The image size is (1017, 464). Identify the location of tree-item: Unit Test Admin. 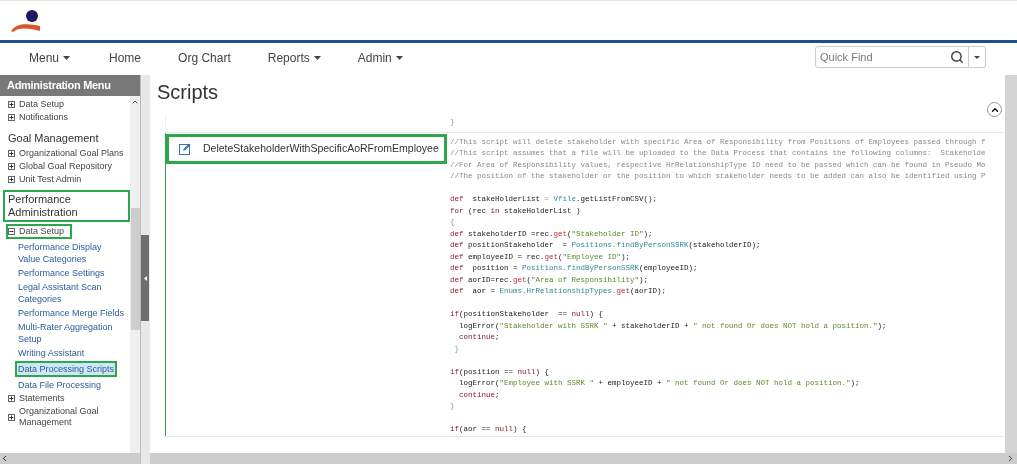
(45, 179).